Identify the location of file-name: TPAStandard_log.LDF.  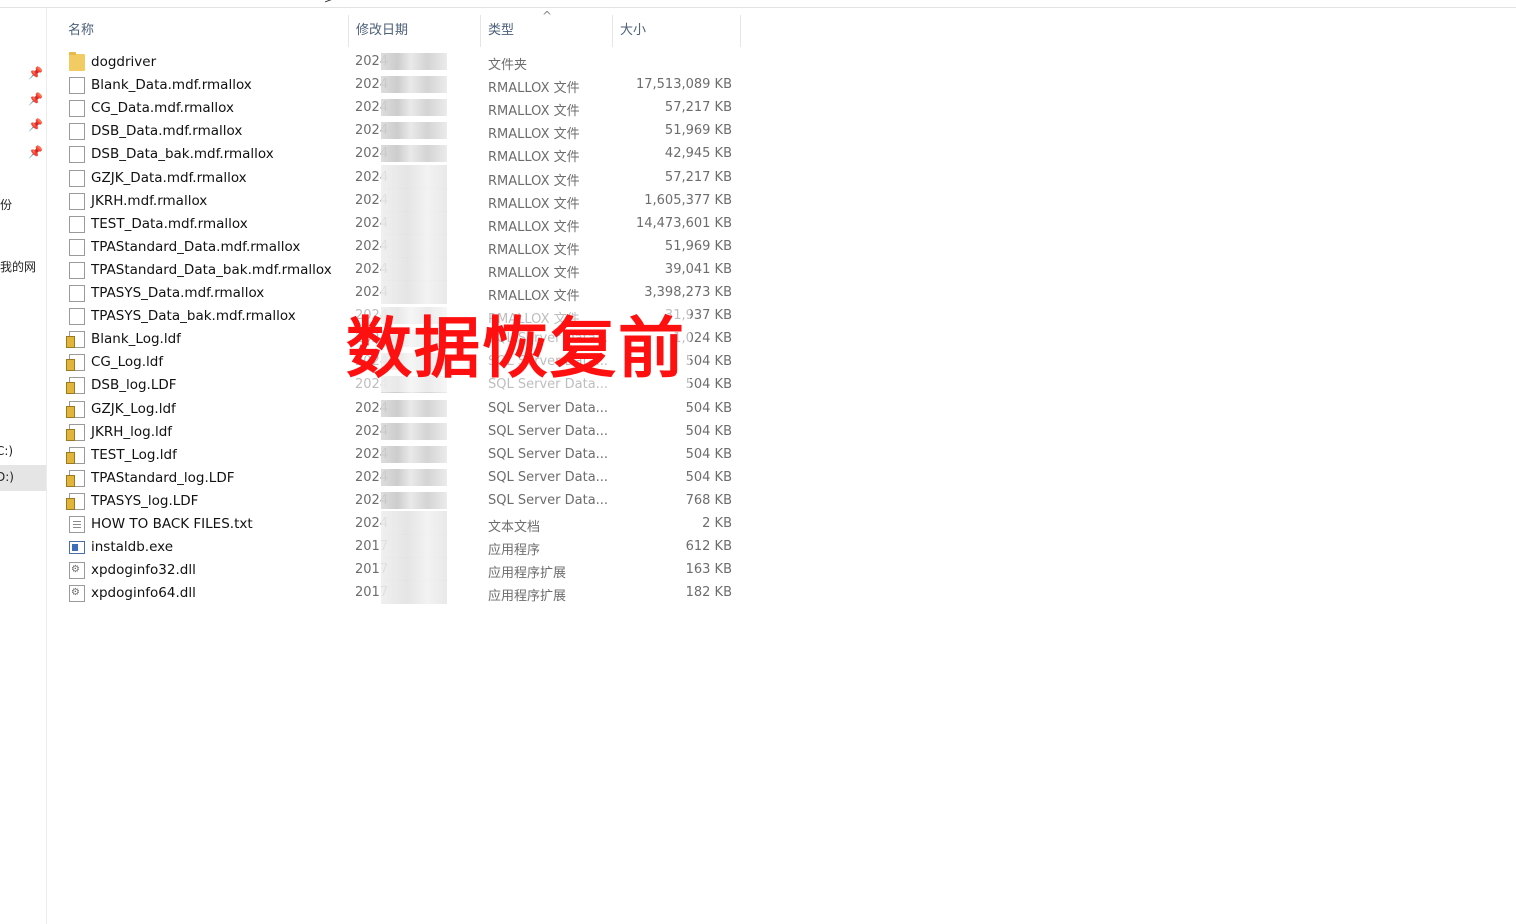
(162, 478).